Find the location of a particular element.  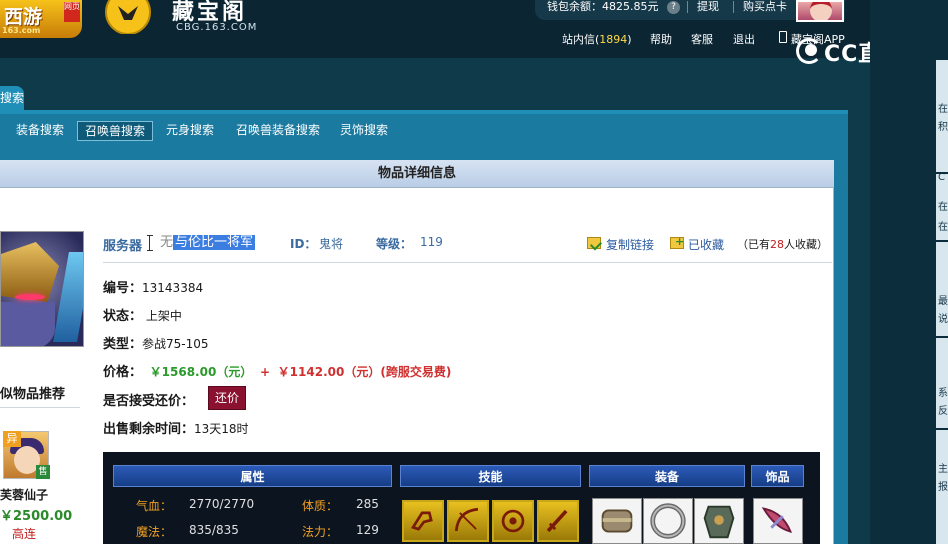

price-label: 价格： is located at coordinates (123, 372).